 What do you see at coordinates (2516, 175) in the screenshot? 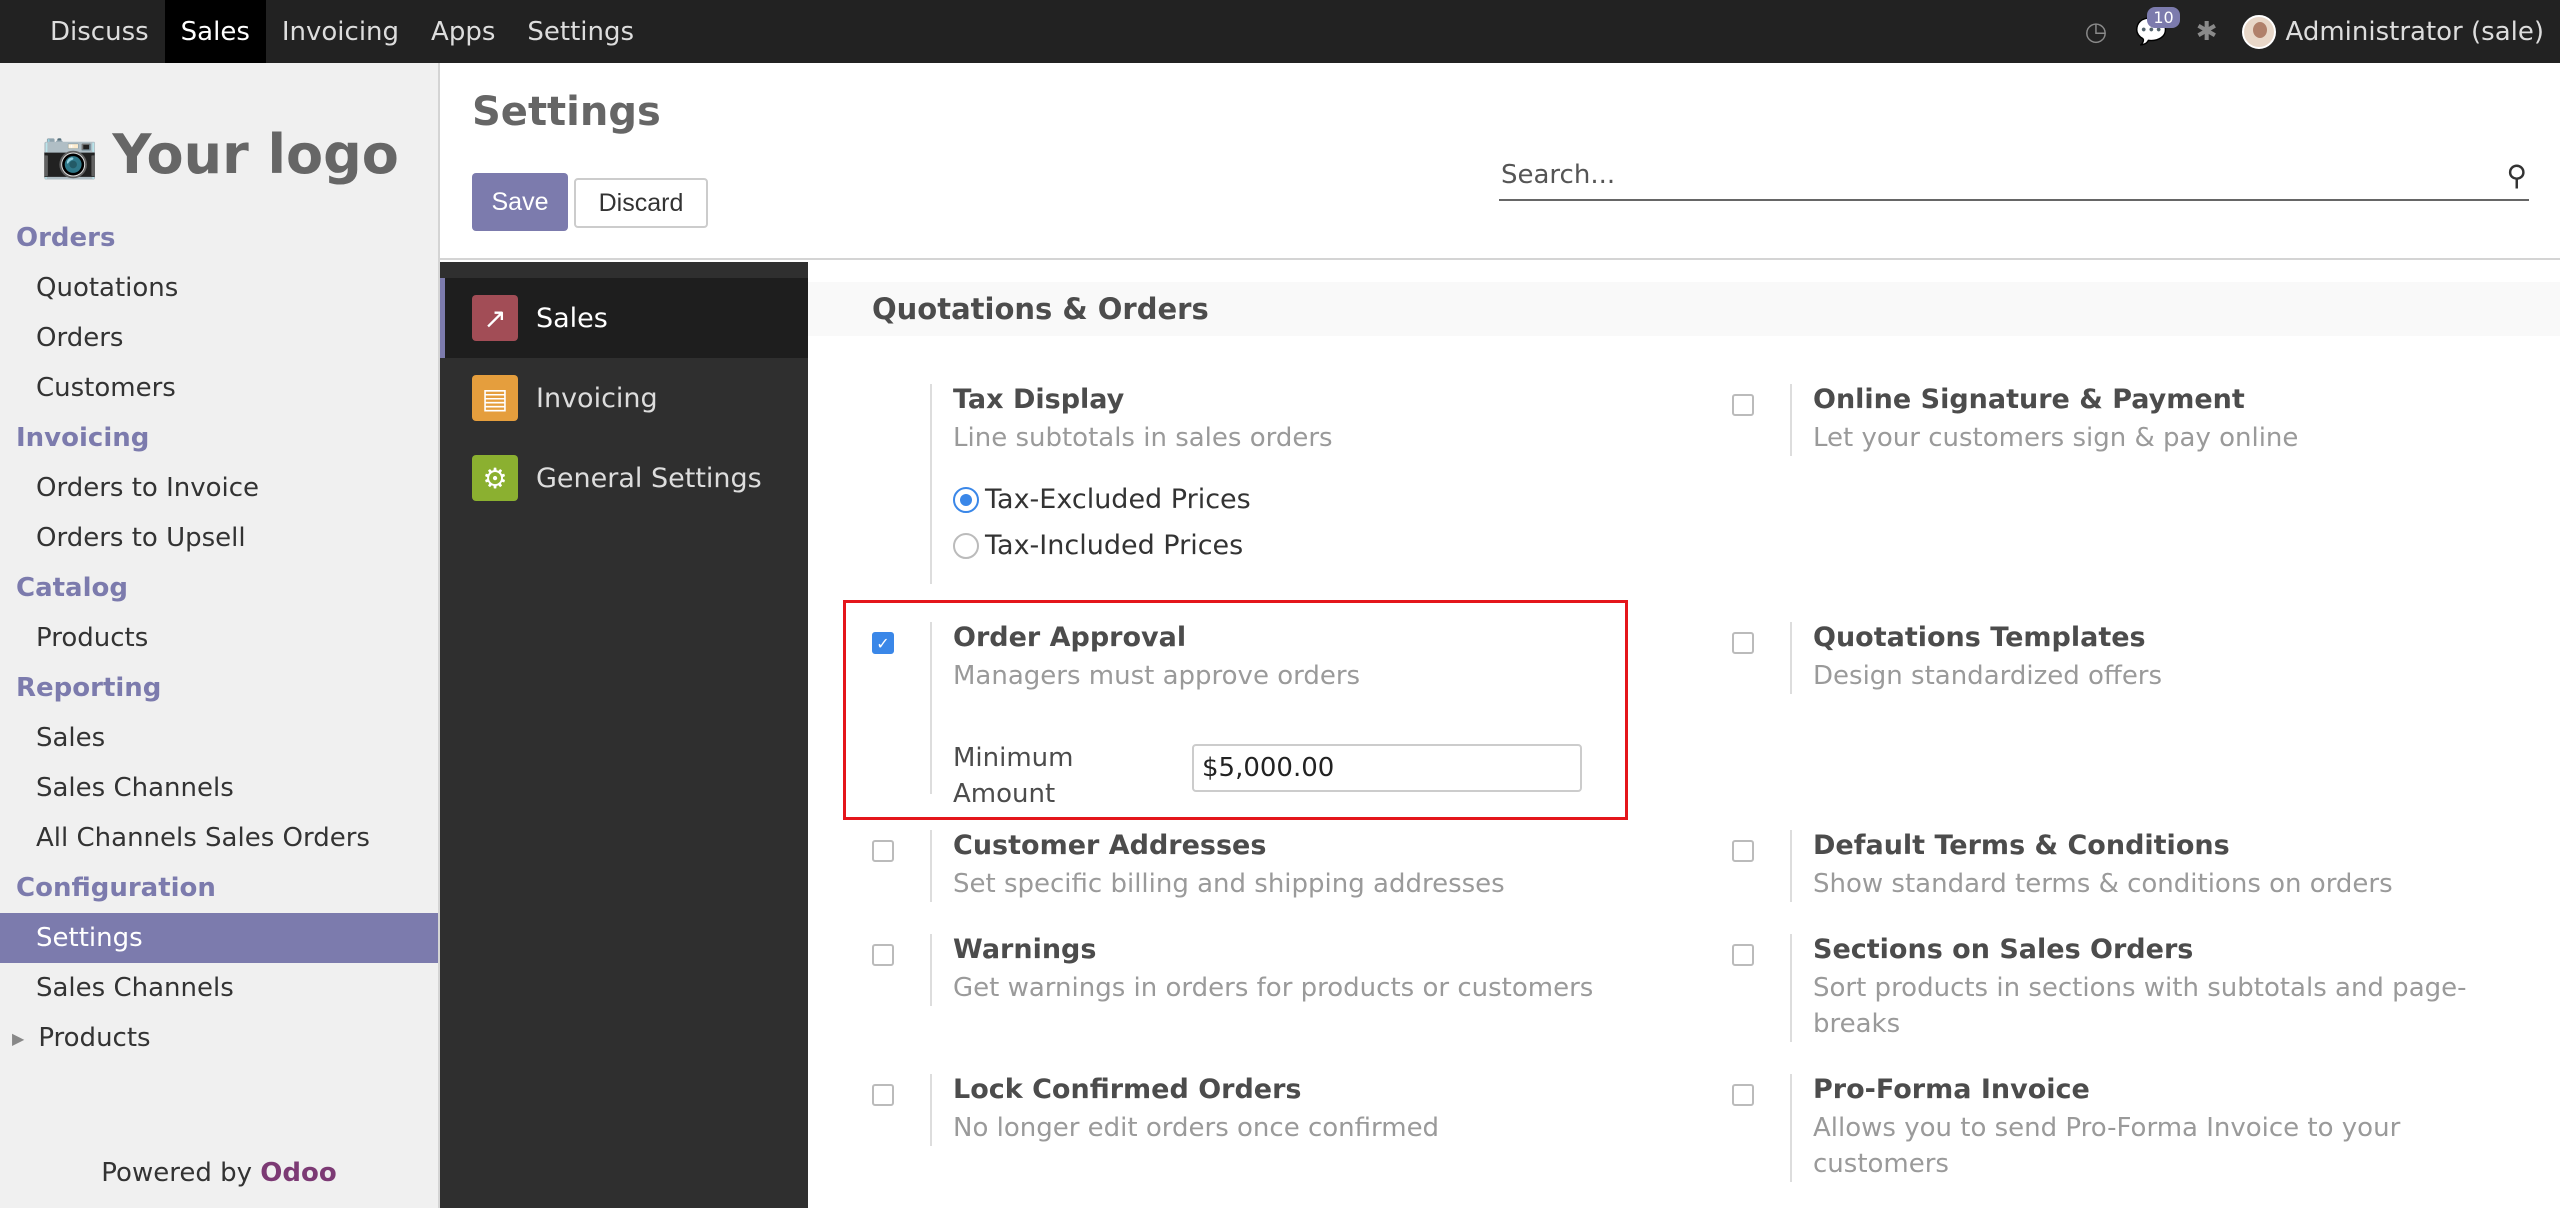
I see `search-icon: ⚲` at bounding box center [2516, 175].